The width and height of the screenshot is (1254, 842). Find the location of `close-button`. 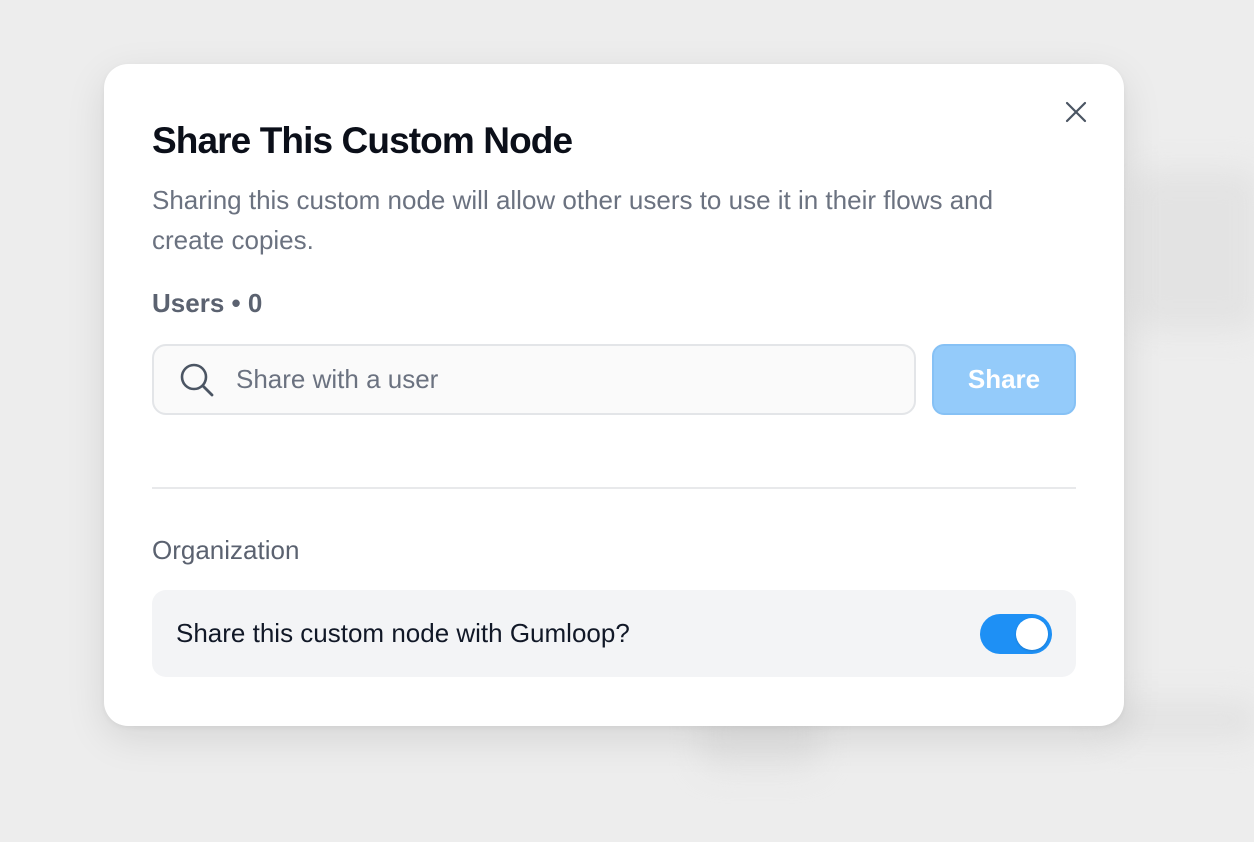

close-button is located at coordinates (1076, 112).